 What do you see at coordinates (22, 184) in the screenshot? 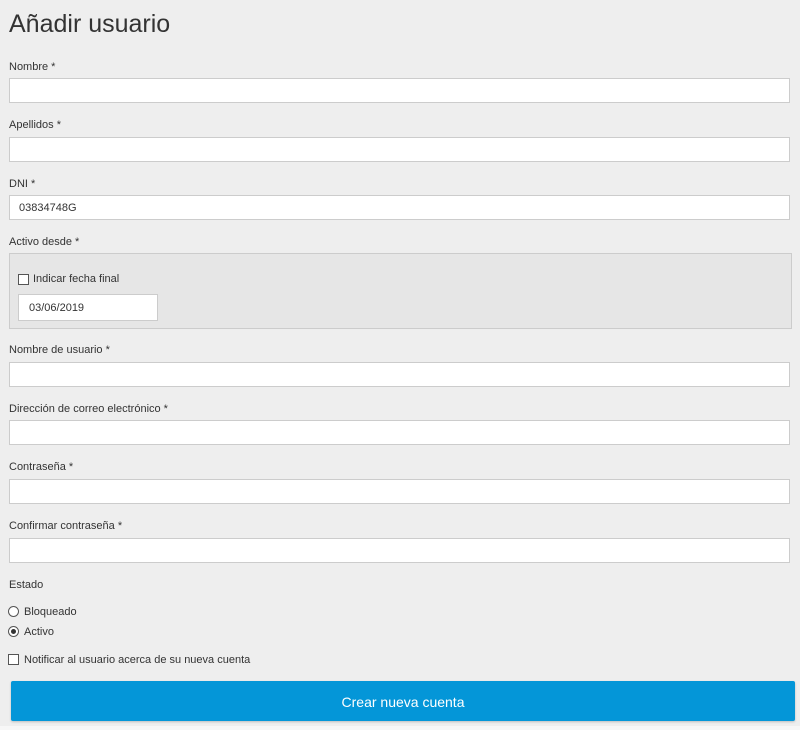
I see `dni-label: DNI *` at bounding box center [22, 184].